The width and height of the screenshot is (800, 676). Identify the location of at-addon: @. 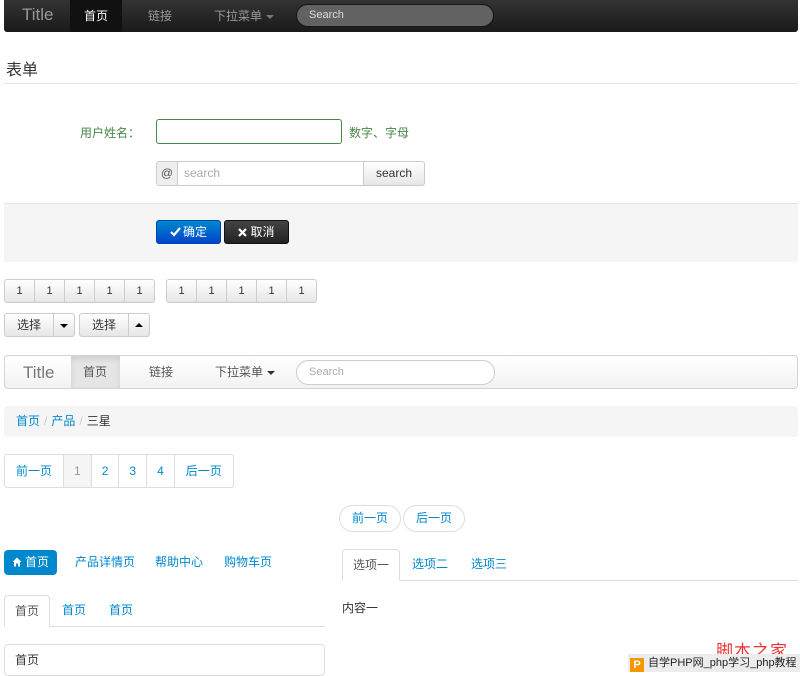
(167, 173).